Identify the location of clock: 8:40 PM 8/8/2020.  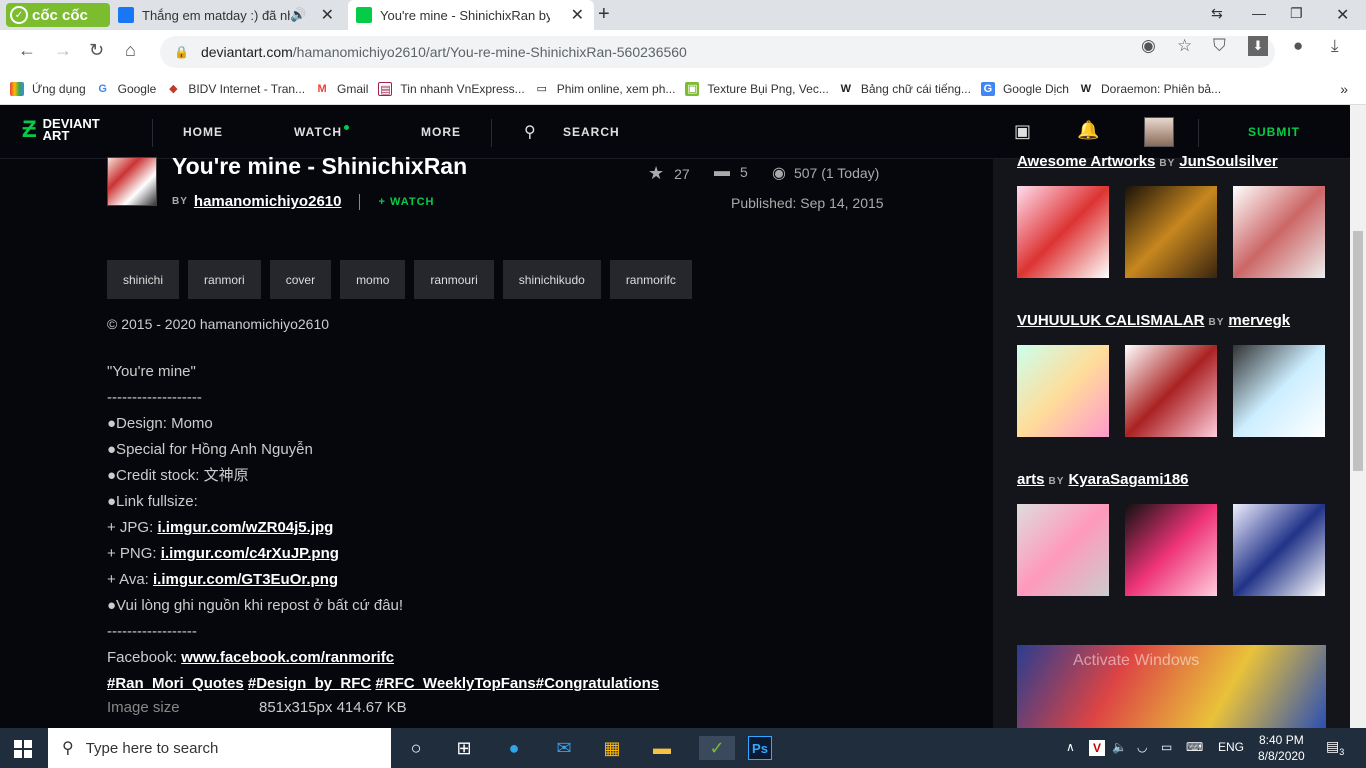
(1281, 748).